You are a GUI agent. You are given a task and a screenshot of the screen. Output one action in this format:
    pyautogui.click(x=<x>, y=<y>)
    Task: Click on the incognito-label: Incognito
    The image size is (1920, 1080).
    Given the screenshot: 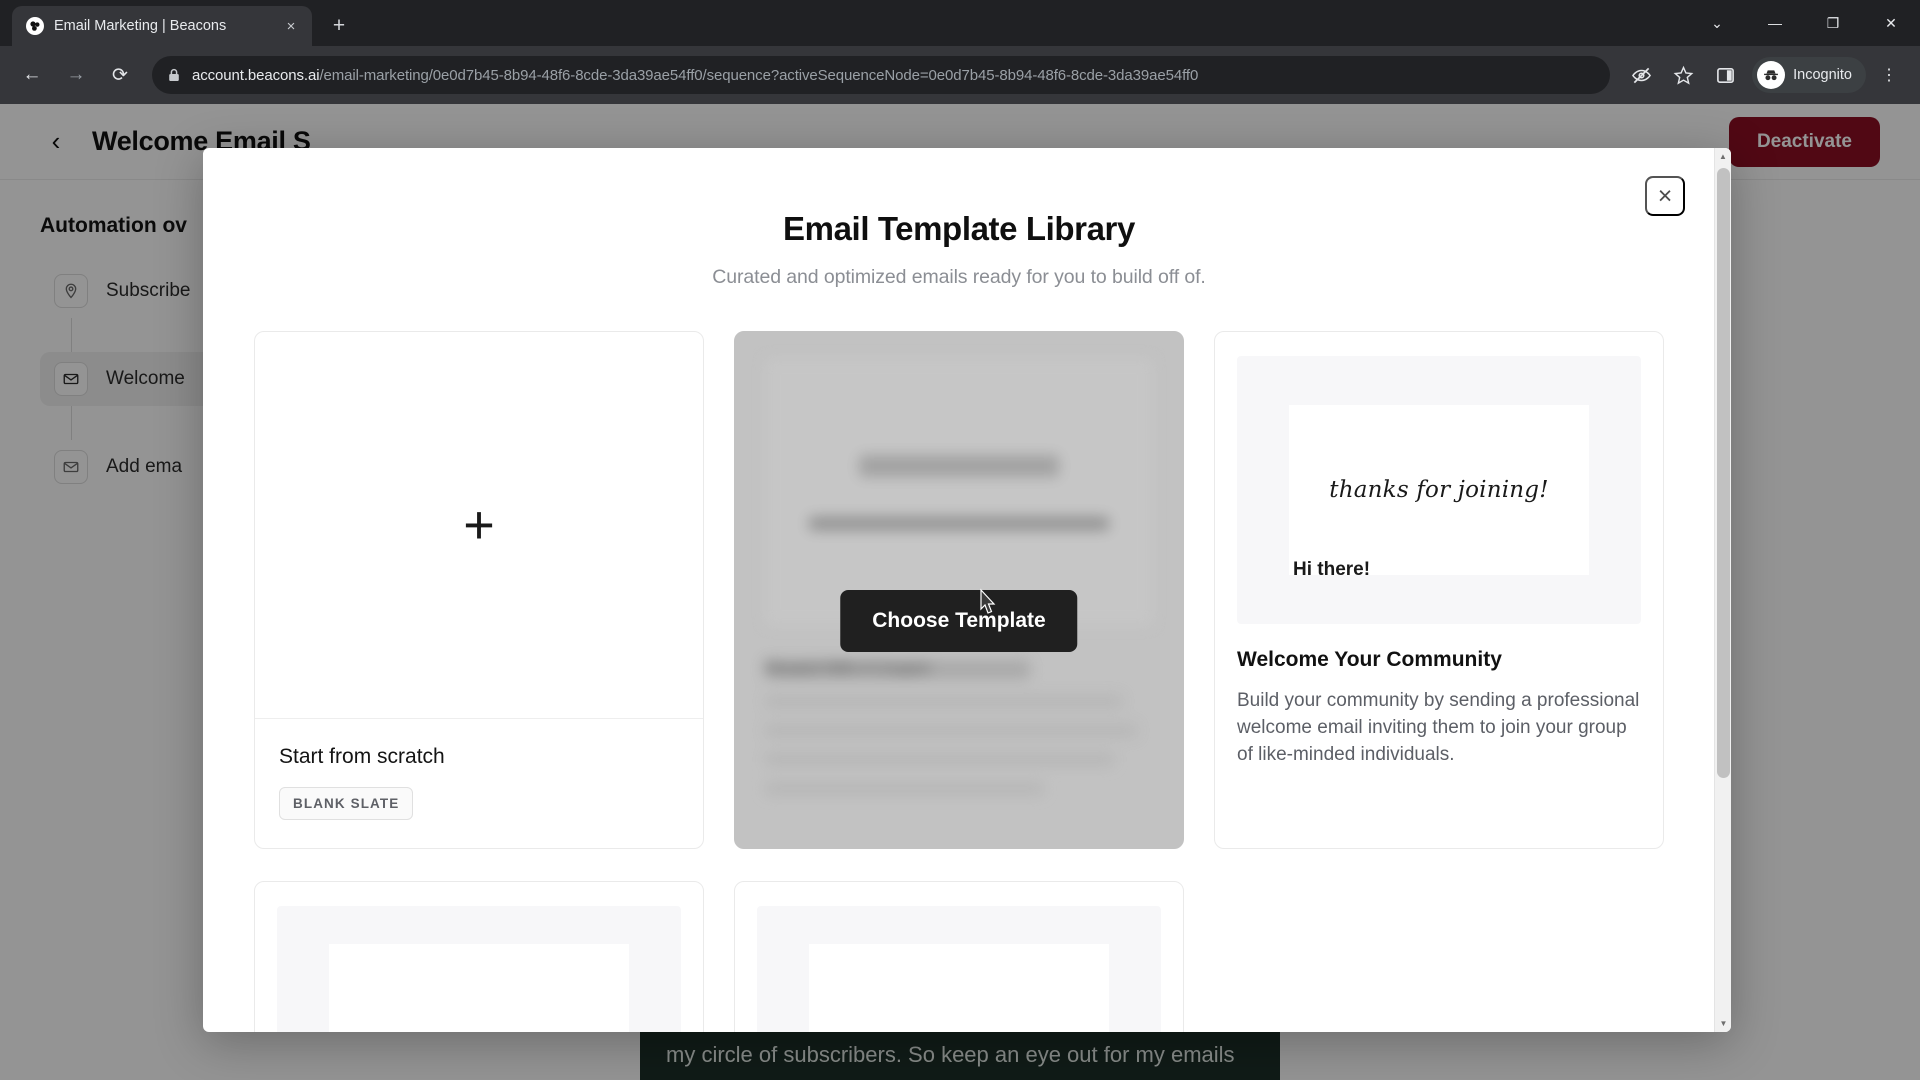 What is the action you would take?
    pyautogui.click(x=1822, y=75)
    